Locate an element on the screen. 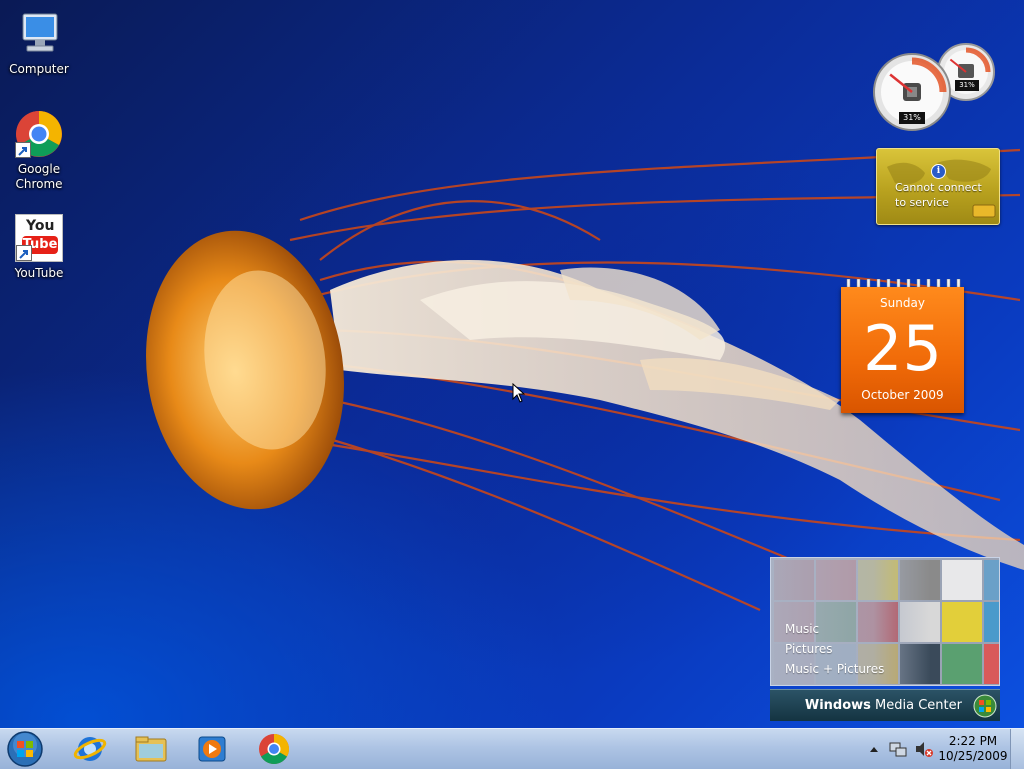 This screenshot has width=1024, height=773. media-center-bar: Windows Media Center is located at coordinates (885, 705).